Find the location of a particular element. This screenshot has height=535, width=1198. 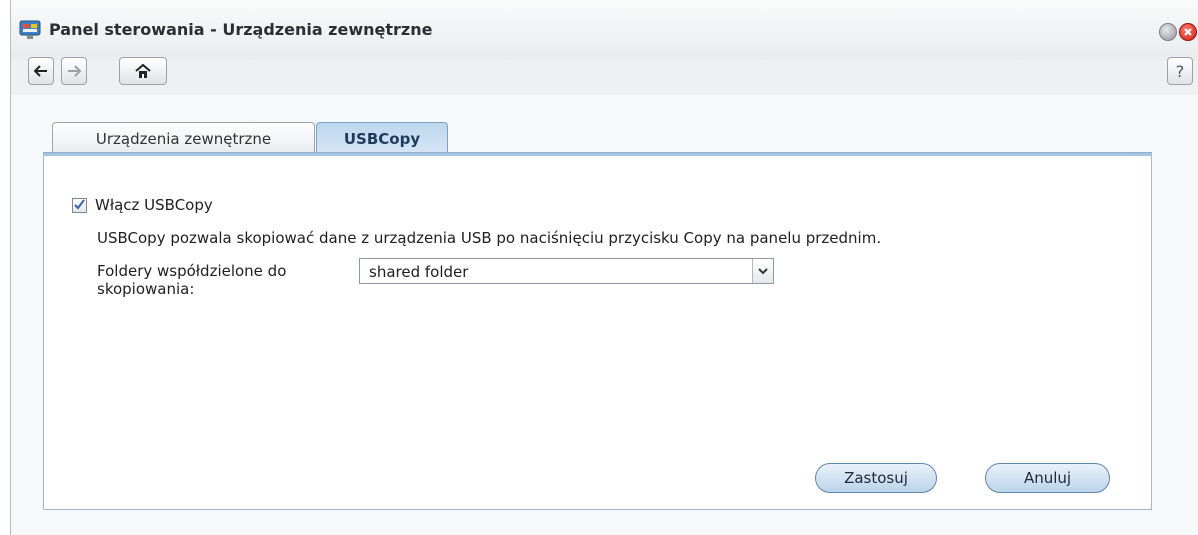

back-button is located at coordinates (41, 71).